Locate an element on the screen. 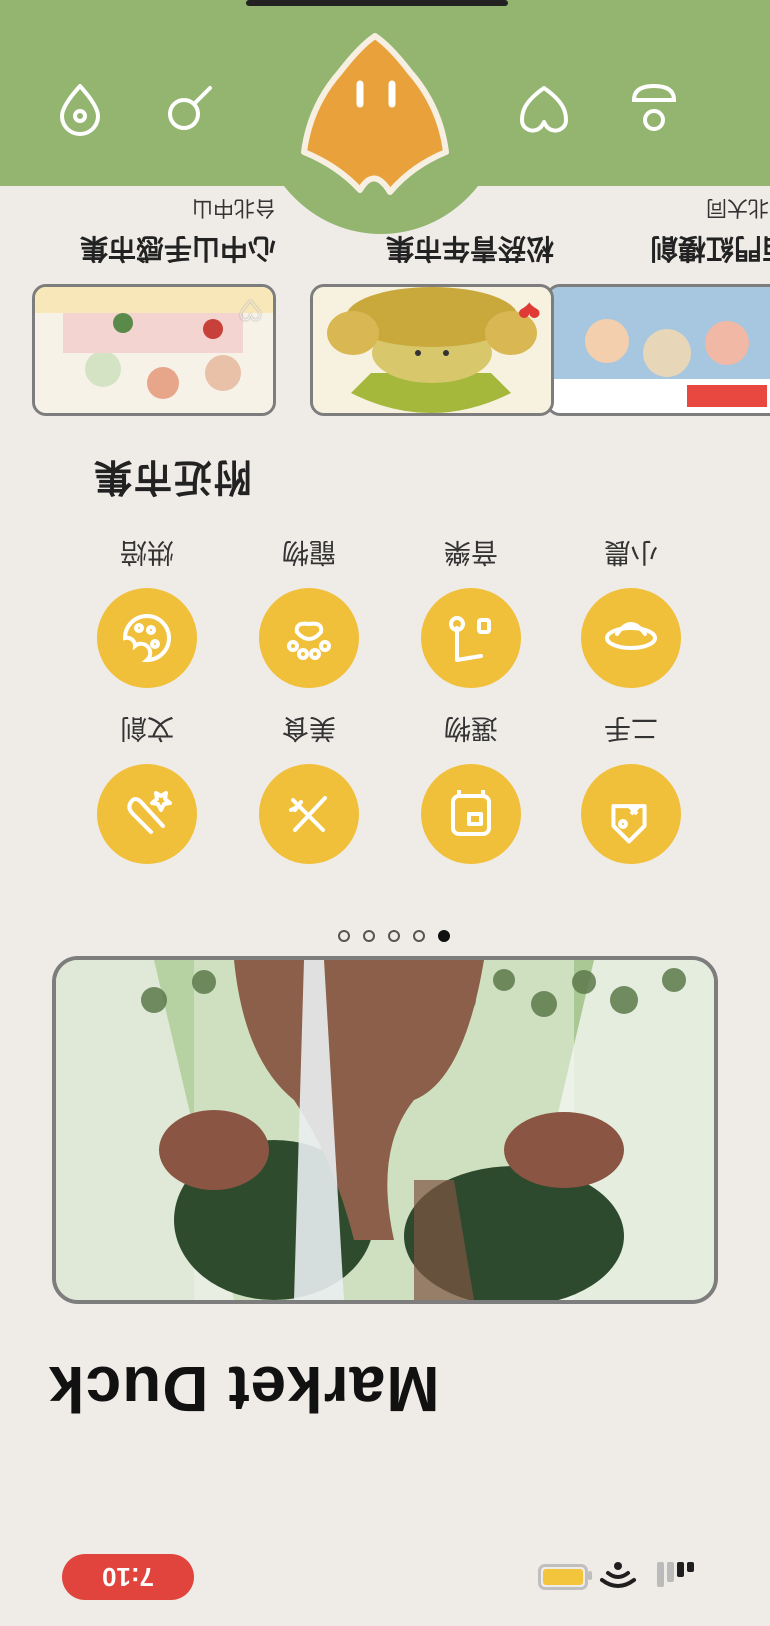 This screenshot has height=1626, width=770. market-card: ♡ 心中山手感市集 台北中山 is located at coordinates (154, 305).